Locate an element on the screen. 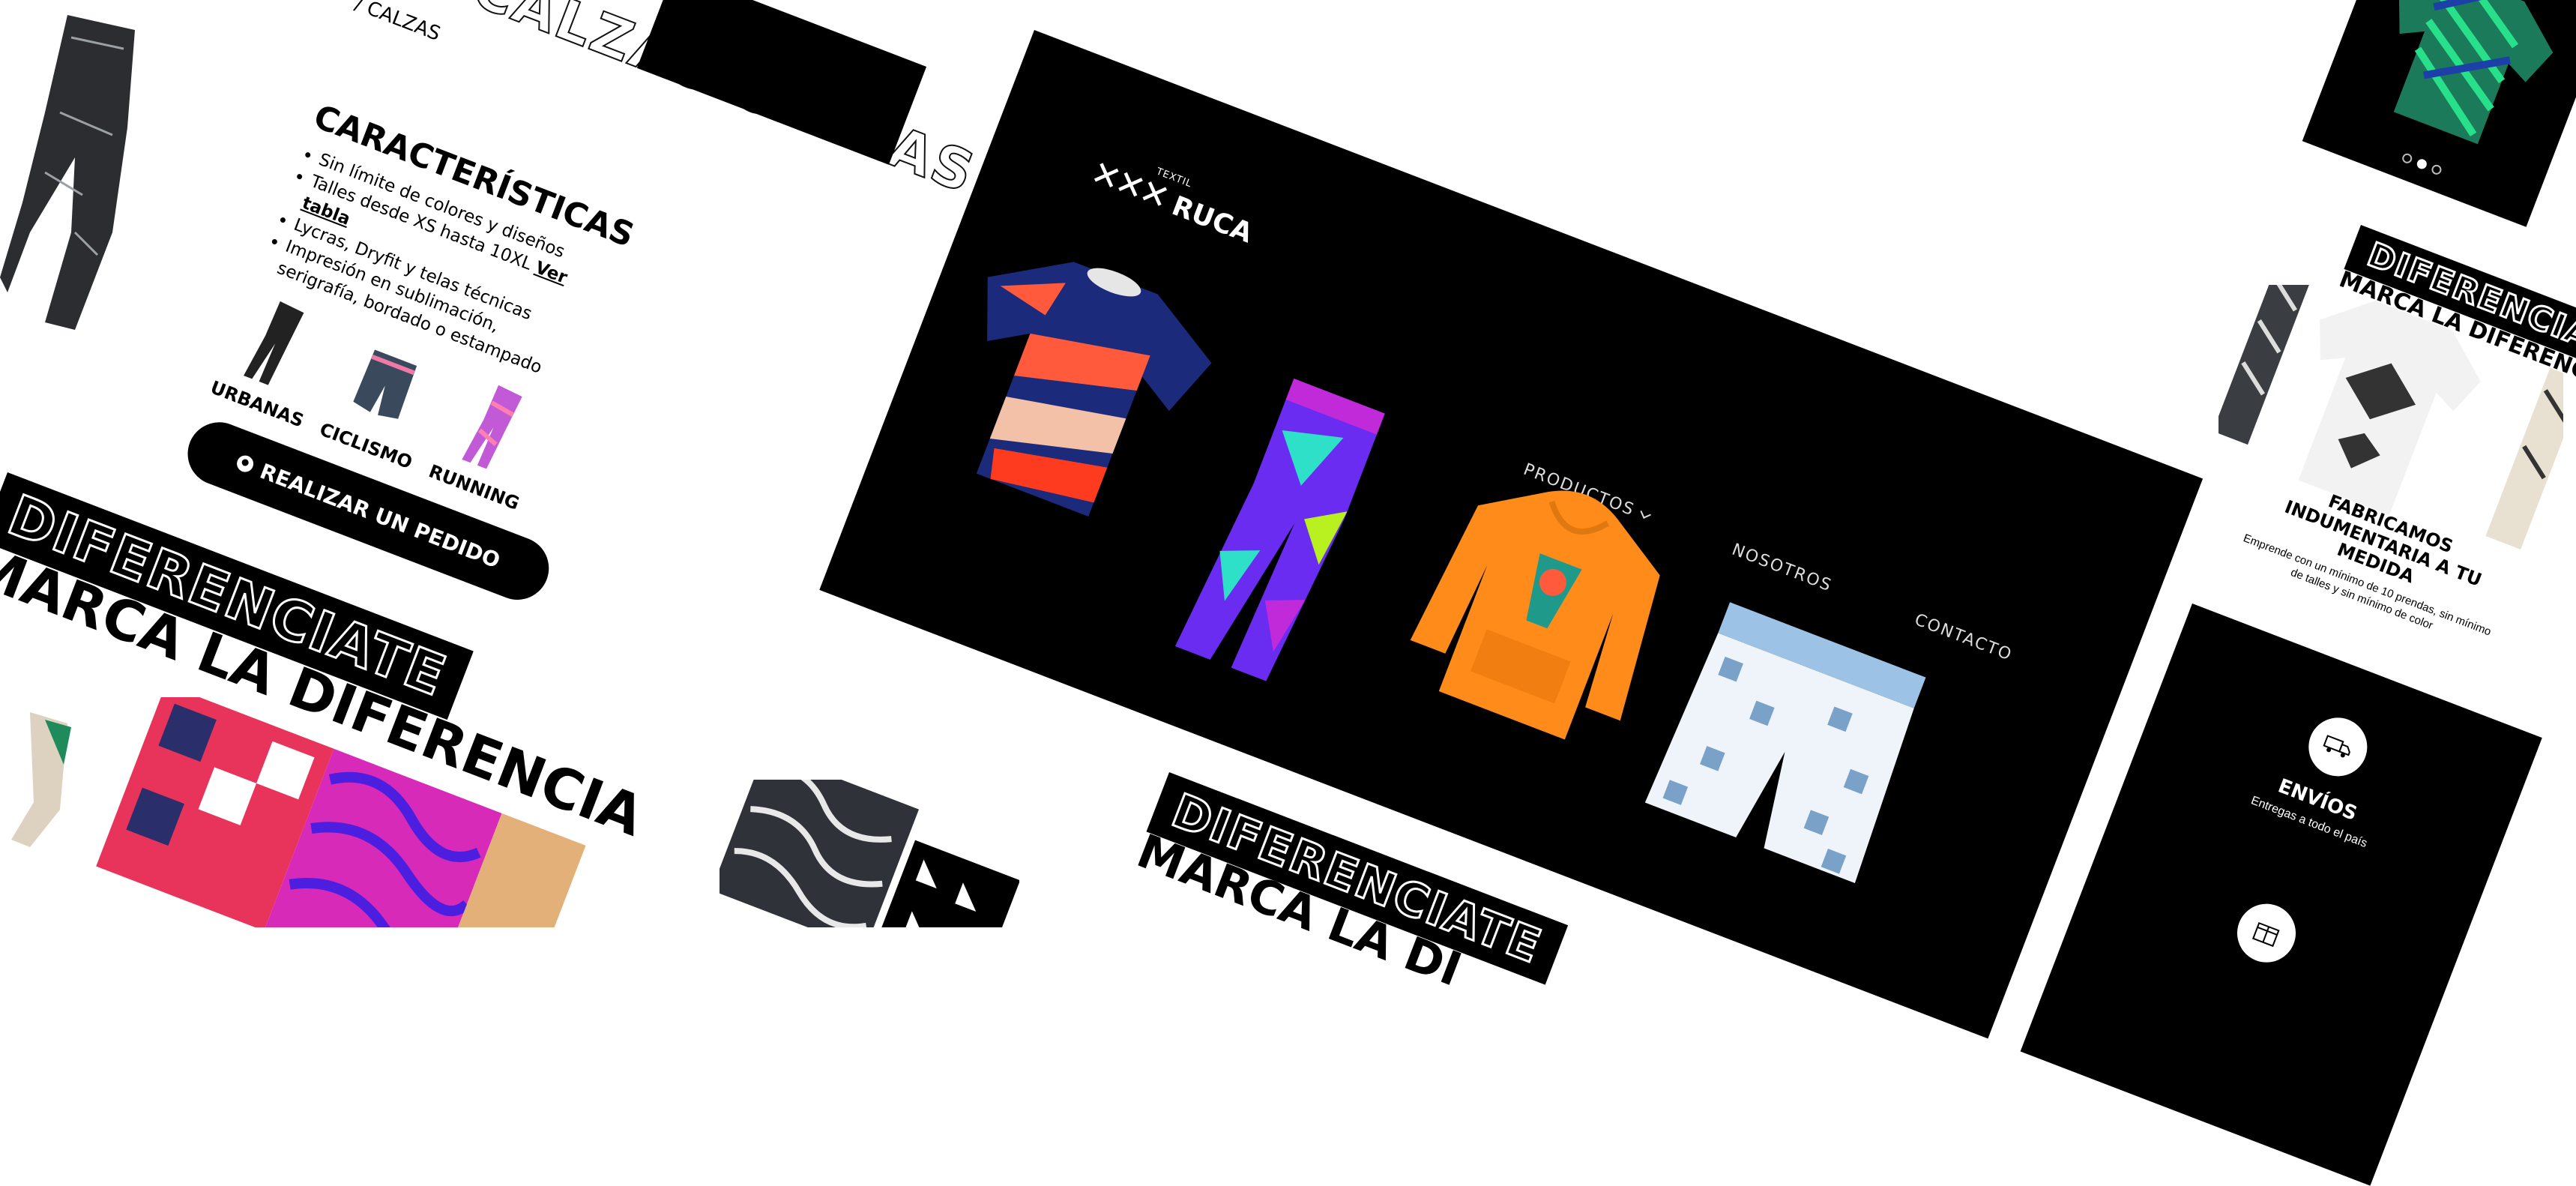 The height and width of the screenshot is (1186, 2576). category-running: RUNNING is located at coordinates (489, 442).